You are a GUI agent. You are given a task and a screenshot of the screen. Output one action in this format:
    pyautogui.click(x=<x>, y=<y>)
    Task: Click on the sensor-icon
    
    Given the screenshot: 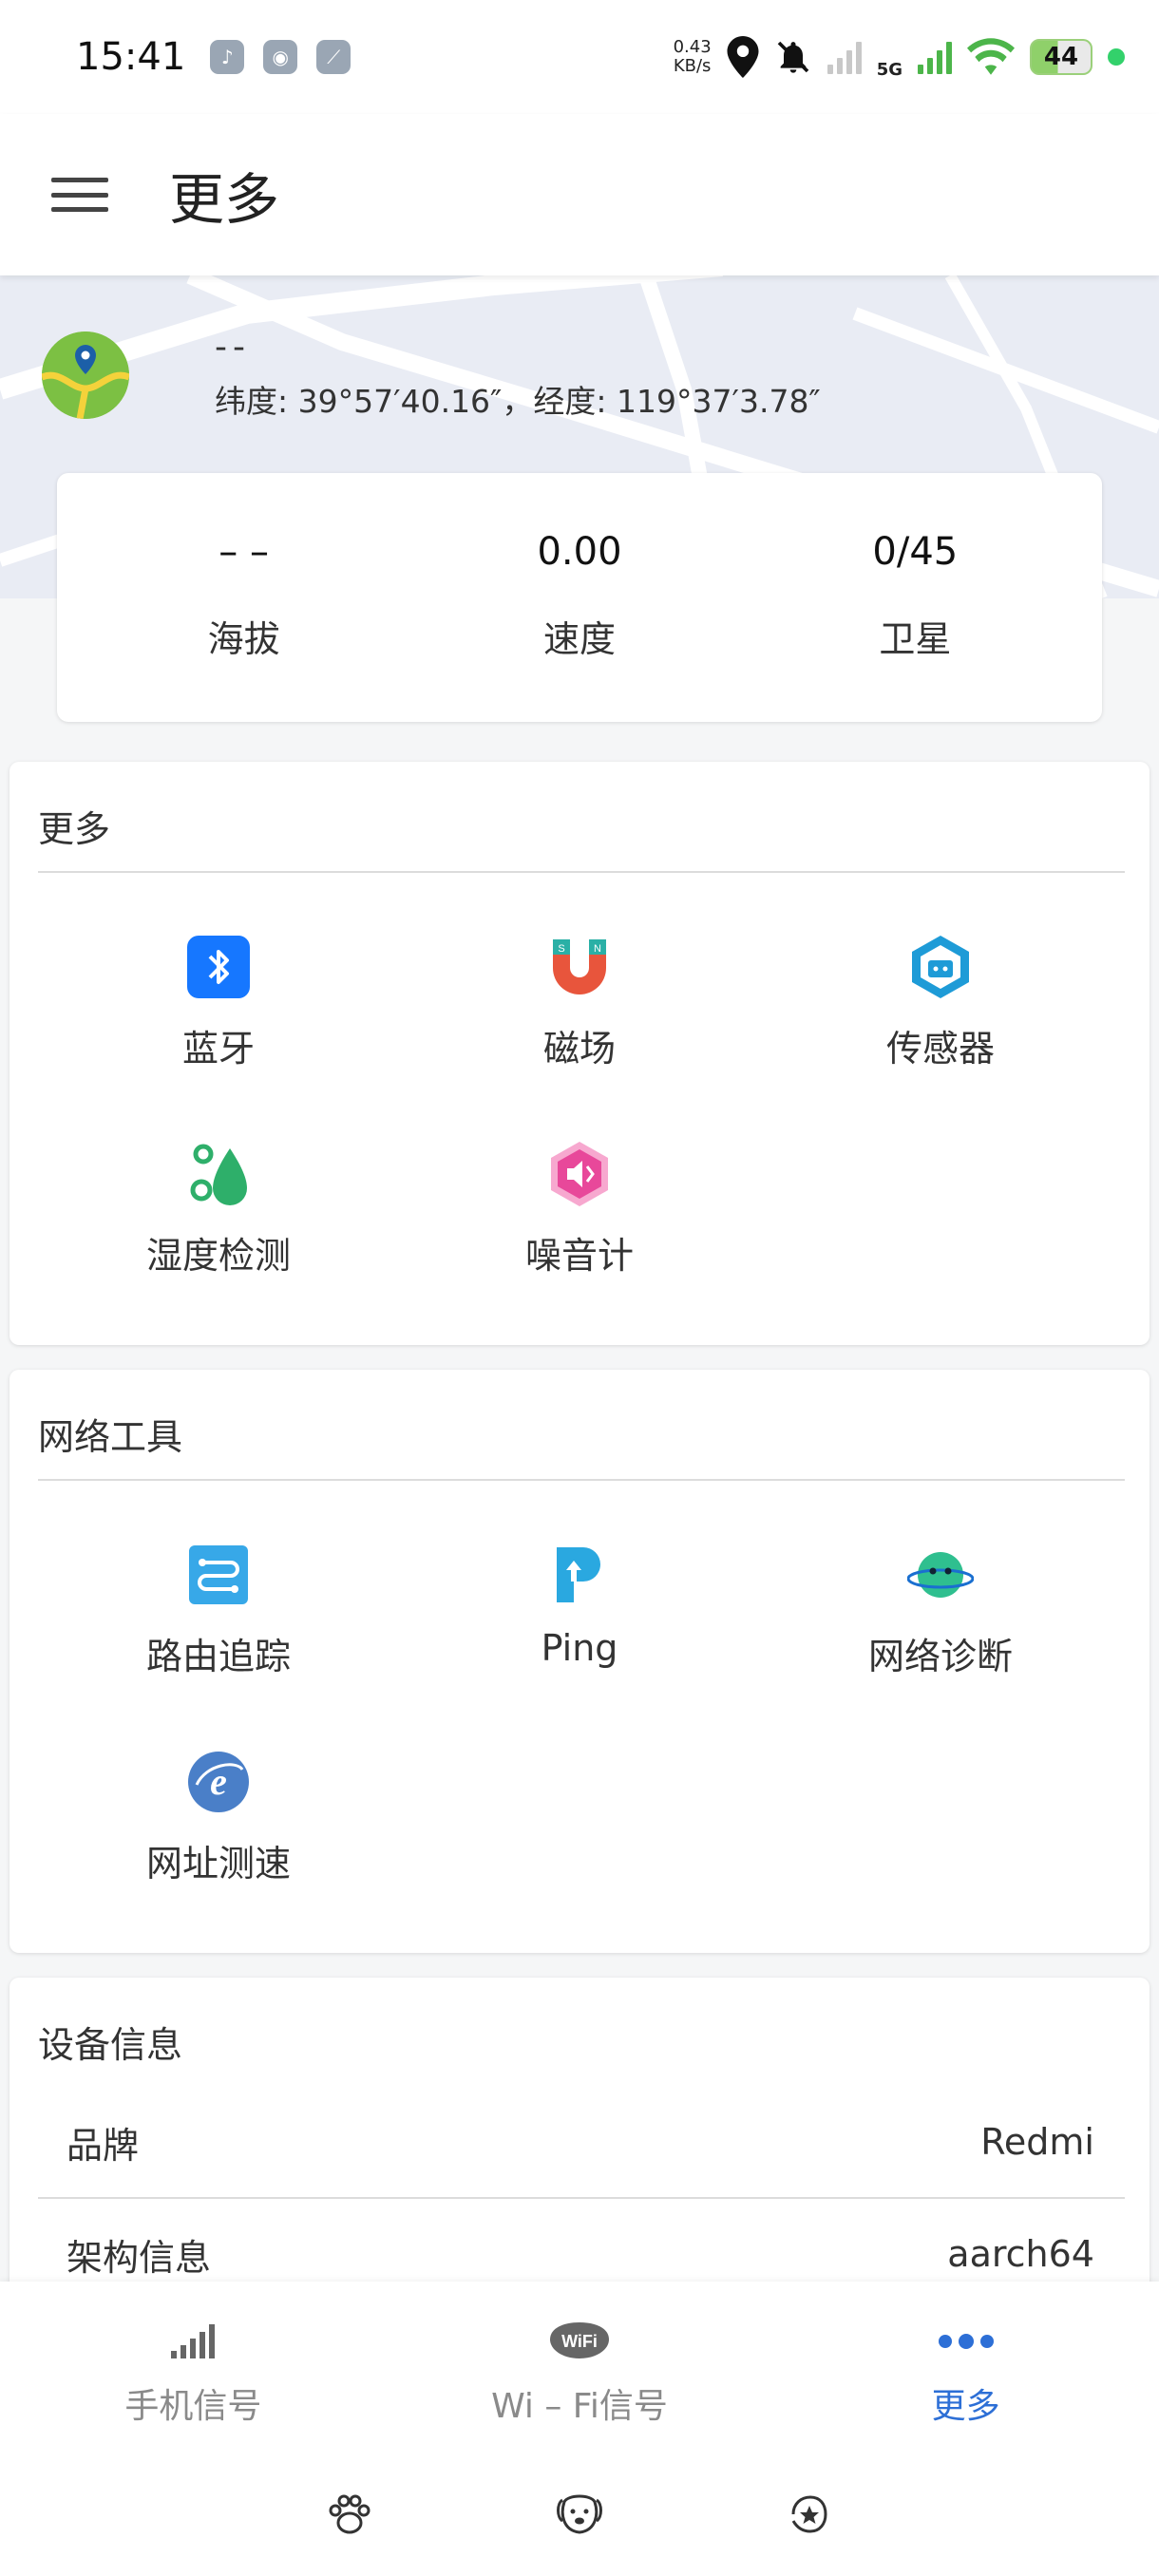 What is the action you would take?
    pyautogui.click(x=940, y=967)
    